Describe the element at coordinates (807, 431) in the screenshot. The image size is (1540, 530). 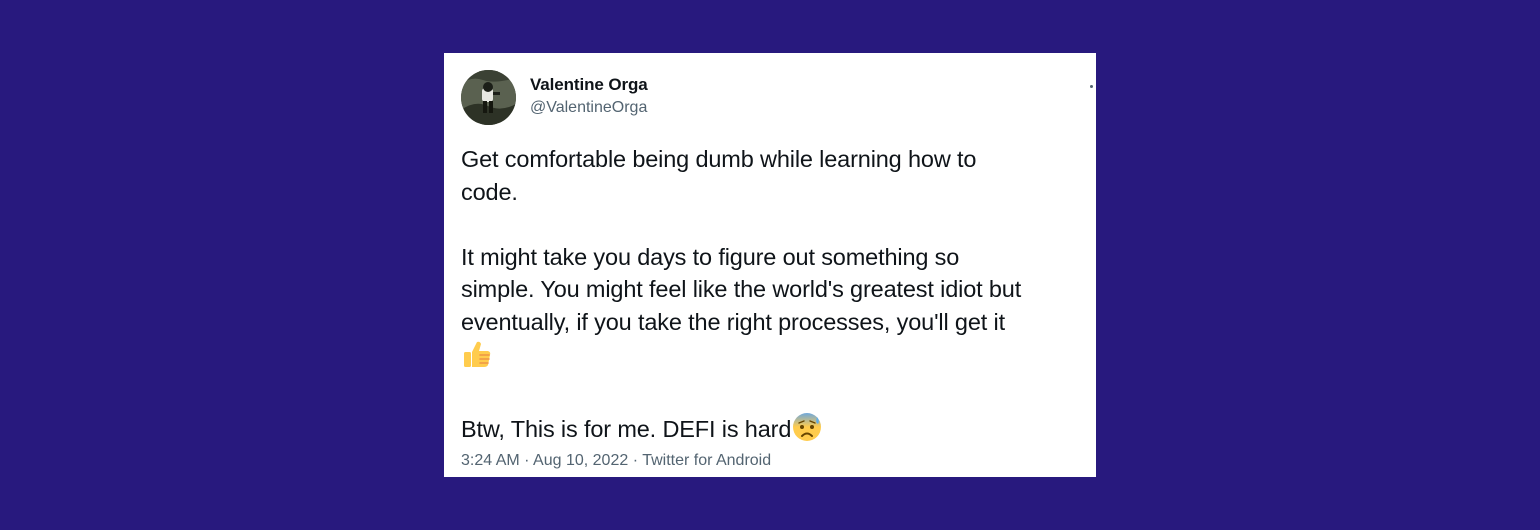
I see `anxious-face-with-sweat-icon` at that location.